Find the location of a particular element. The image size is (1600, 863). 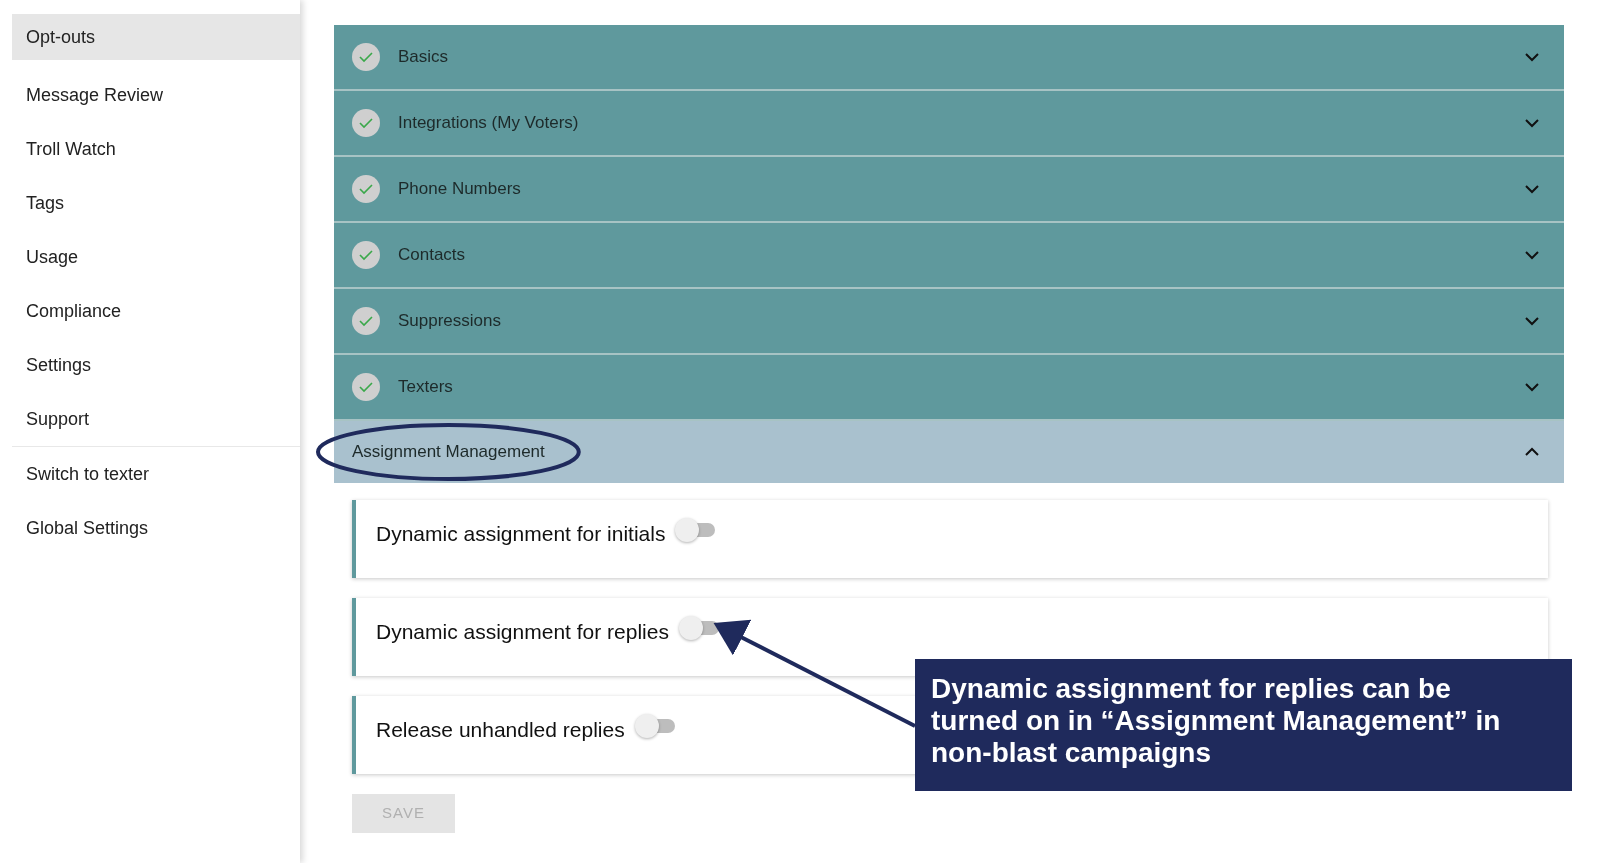

sidebar-item: Global Settings is located at coordinates (156, 528).